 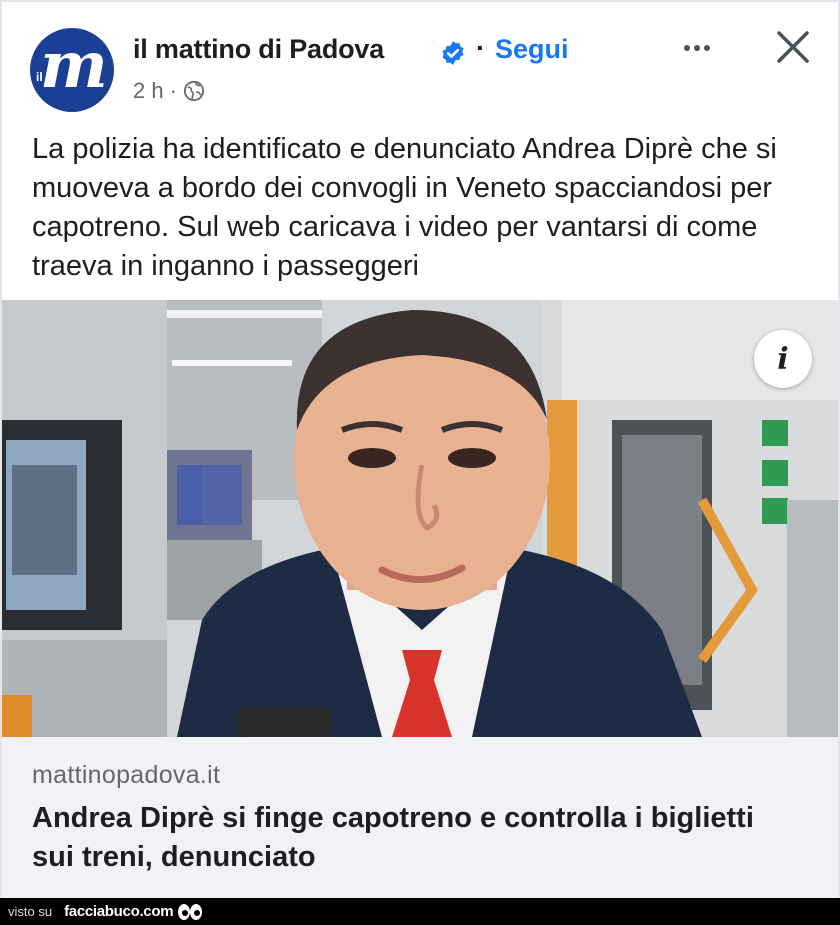 I want to click on info-button: i, so click(x=783, y=359).